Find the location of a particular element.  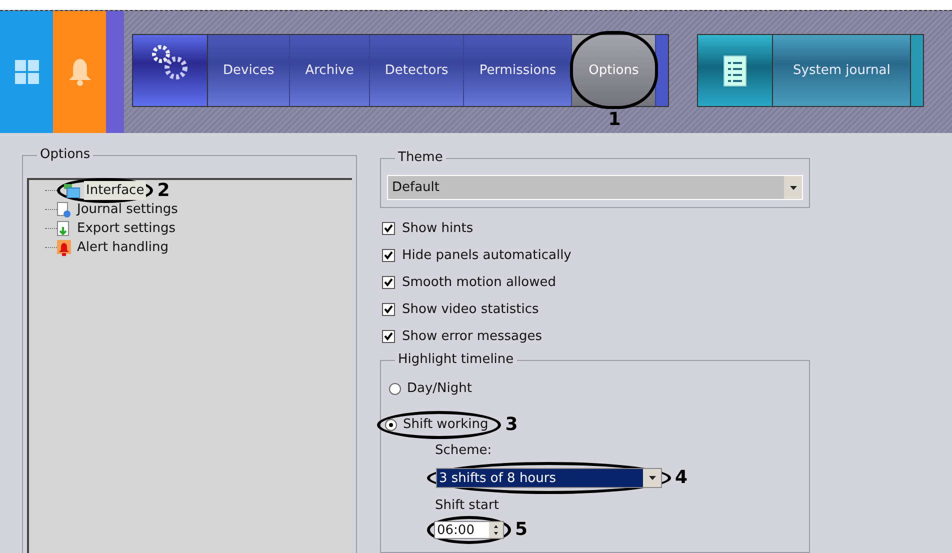

checkbox-label: Show video statistics is located at coordinates (470, 310).